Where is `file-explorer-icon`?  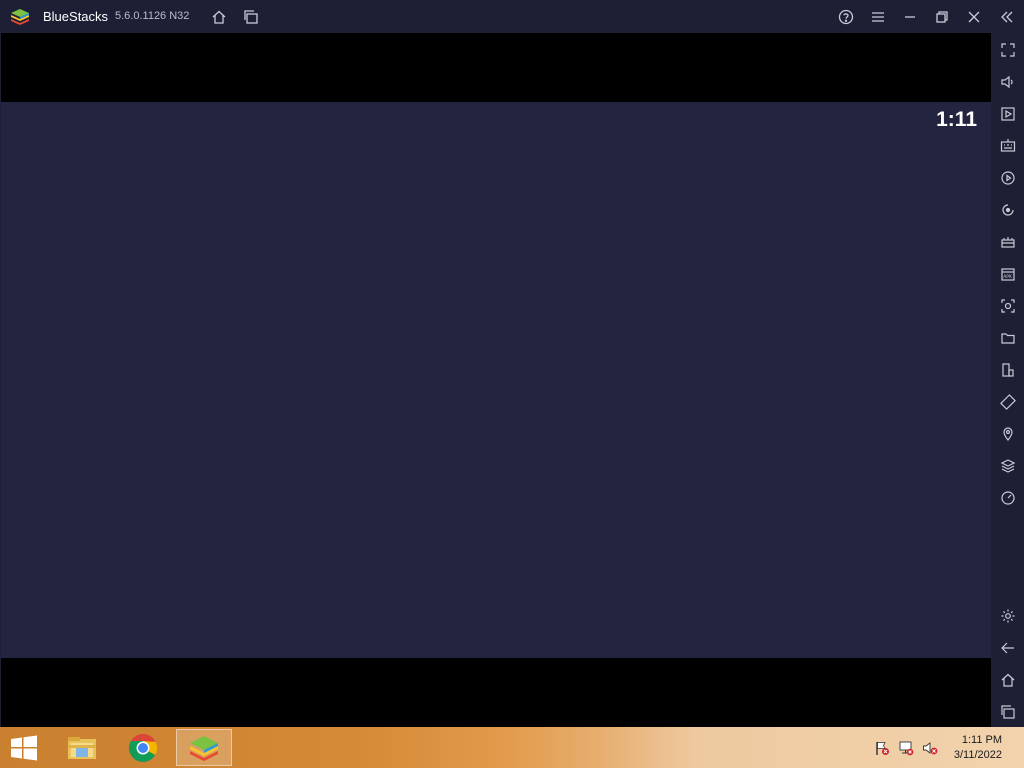 file-explorer-icon is located at coordinates (82, 747).